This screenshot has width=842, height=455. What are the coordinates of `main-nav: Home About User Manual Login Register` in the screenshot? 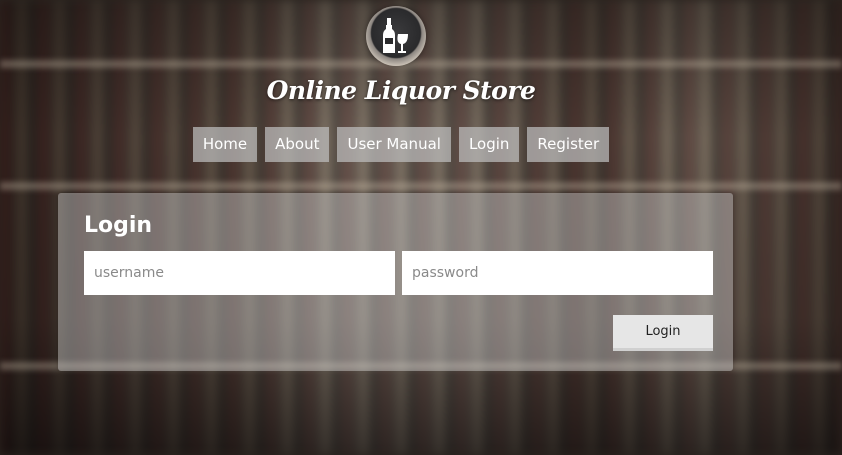 It's located at (401, 144).